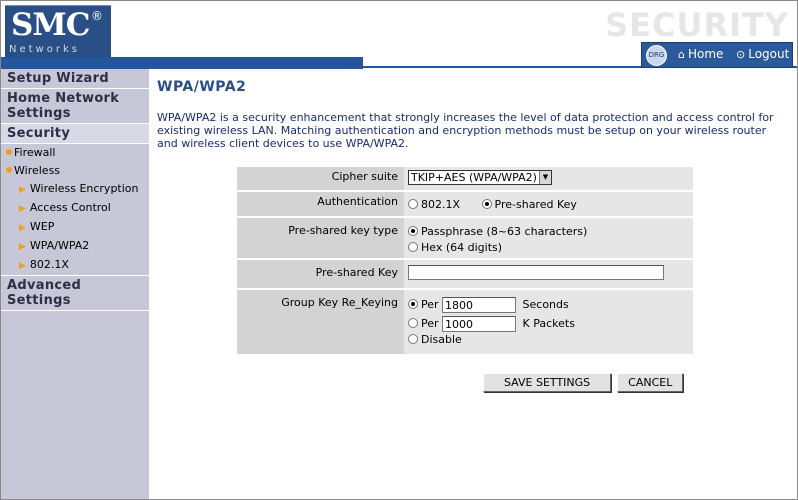  Describe the element at coordinates (413, 204) in the screenshot. I see `auth-8021x-radio` at that location.